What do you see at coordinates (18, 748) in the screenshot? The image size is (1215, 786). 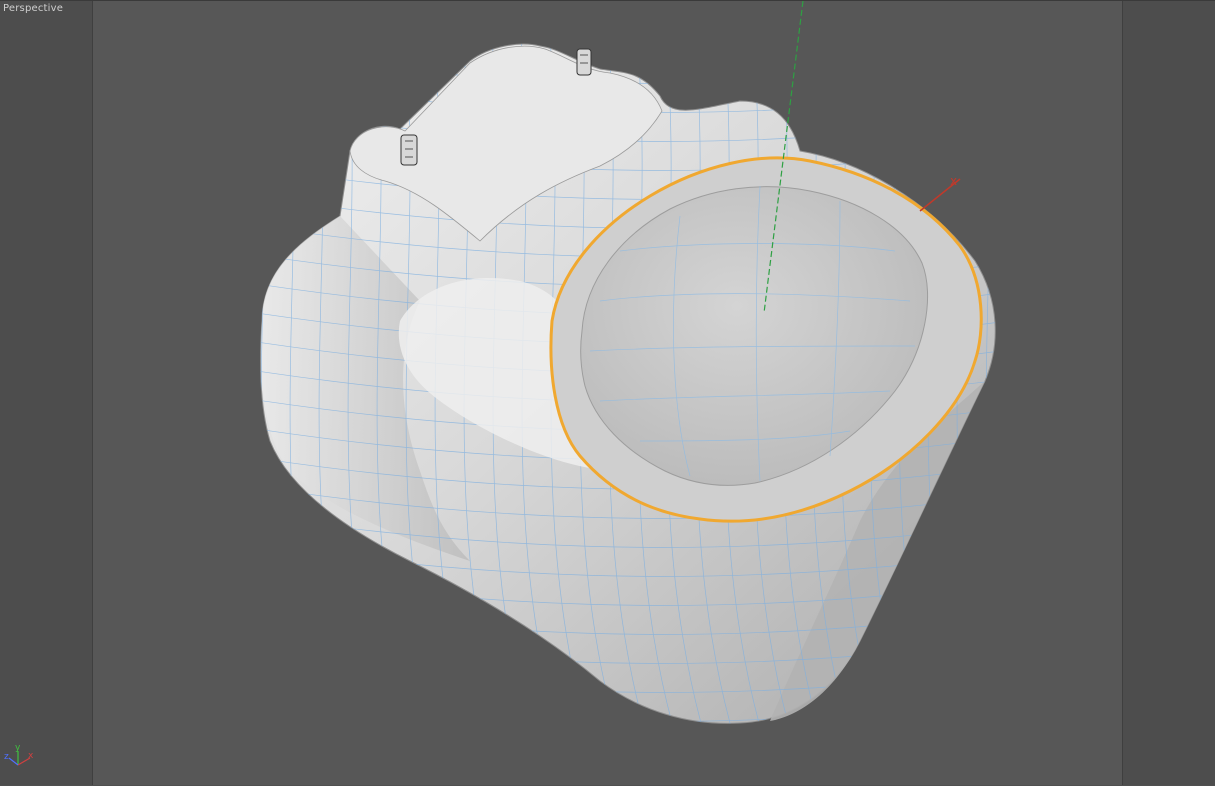 I see `tripod-y-label: y` at bounding box center [18, 748].